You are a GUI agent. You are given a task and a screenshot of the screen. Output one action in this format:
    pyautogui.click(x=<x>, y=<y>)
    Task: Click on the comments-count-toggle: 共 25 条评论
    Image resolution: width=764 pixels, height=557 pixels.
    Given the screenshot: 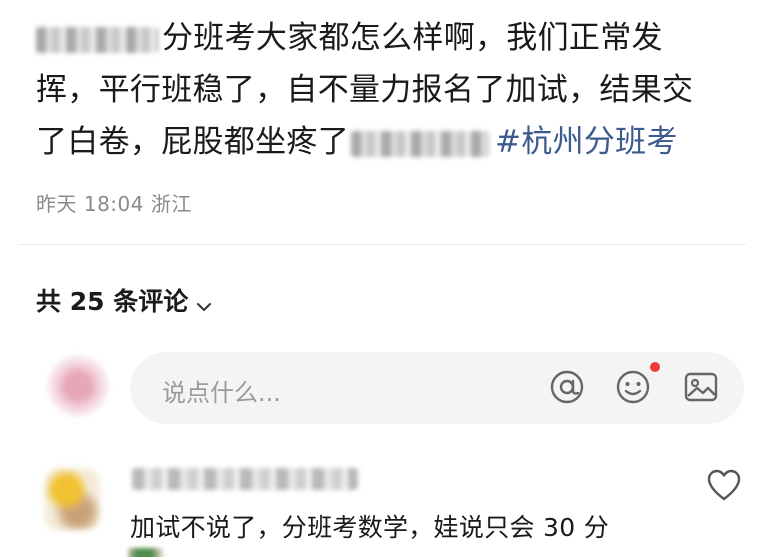 What is the action you would take?
    pyautogui.click(x=124, y=300)
    